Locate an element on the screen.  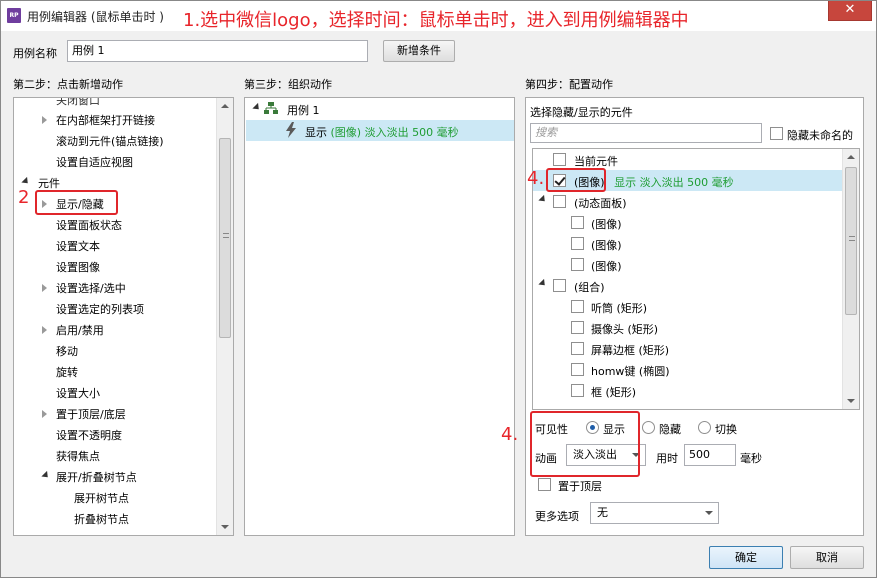
more-options-select: 无 is located at coordinates (654, 513).